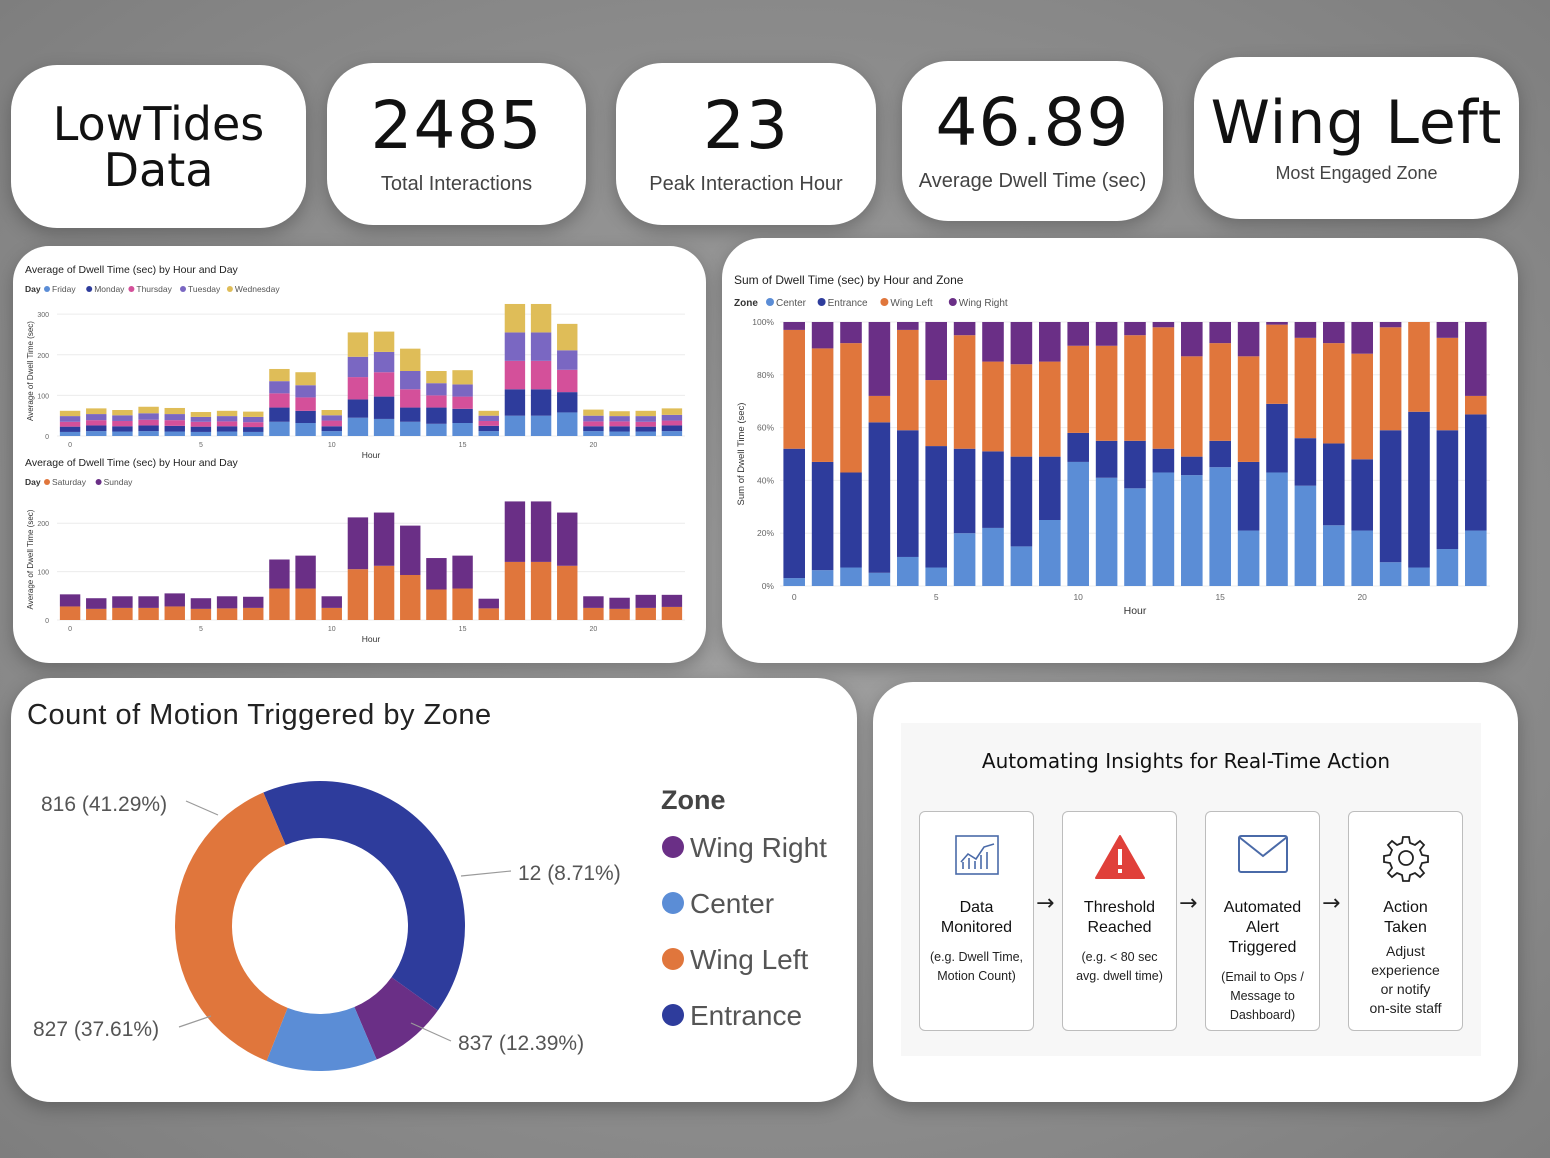 This screenshot has height=1158, width=1550. Describe the element at coordinates (1119, 927) in the screenshot. I see `flow-step-title: Reached` at that location.